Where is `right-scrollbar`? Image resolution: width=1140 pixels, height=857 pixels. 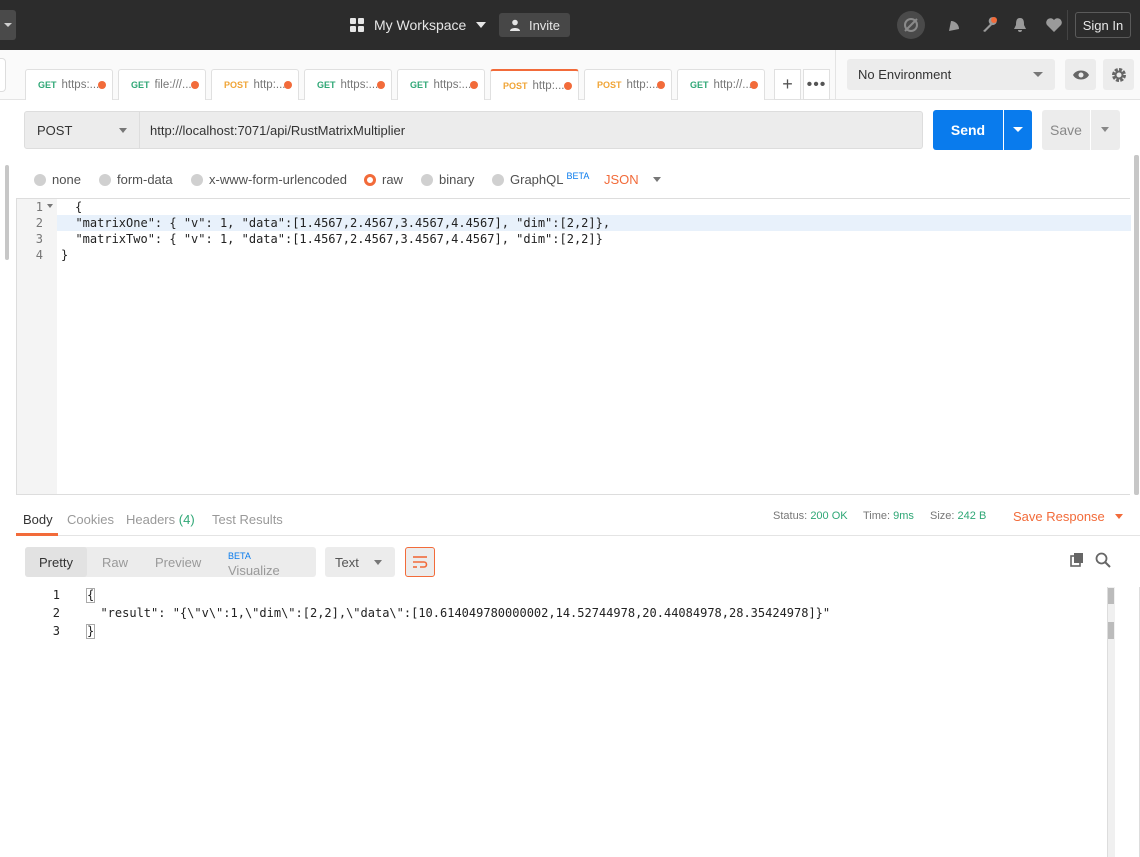
right-scrollbar is located at coordinates (1136, 325).